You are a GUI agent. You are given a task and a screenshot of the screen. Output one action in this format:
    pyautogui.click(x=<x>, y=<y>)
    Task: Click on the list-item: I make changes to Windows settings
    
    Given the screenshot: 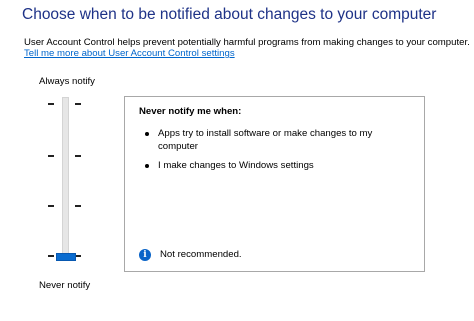 What is the action you would take?
    pyautogui.click(x=265, y=167)
    